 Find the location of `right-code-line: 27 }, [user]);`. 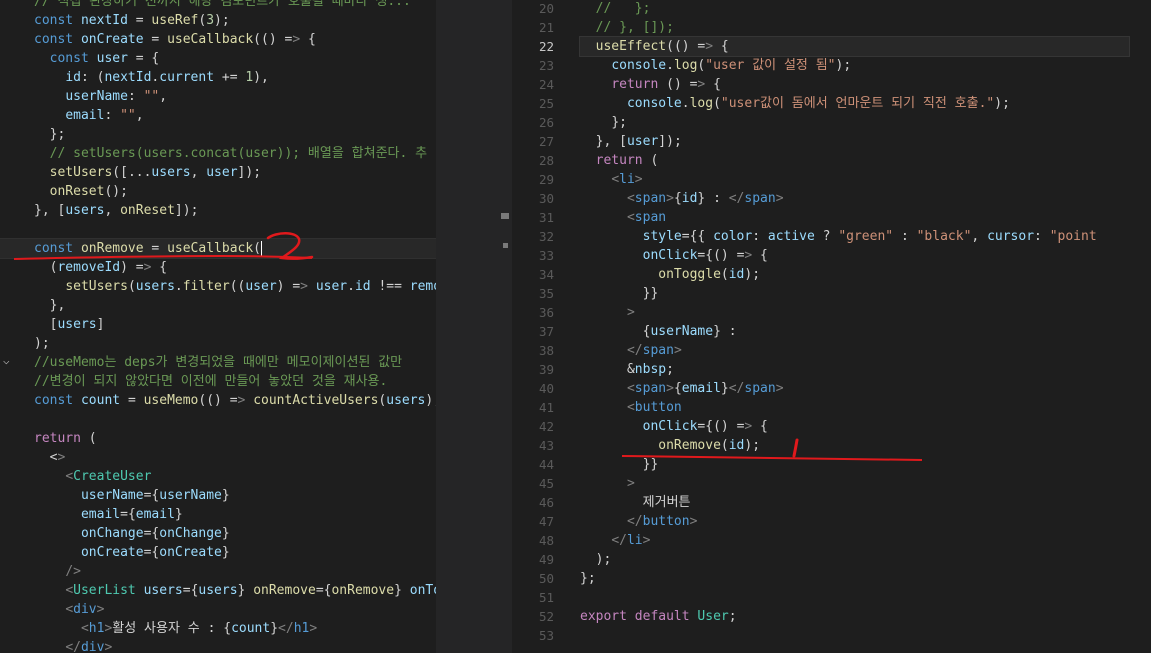

right-code-line: 27 }, [user]); is located at coordinates (831, 141).